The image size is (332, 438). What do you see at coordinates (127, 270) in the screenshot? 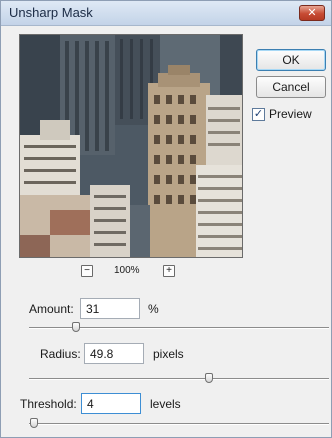
I see `zoom-level: 100%` at bounding box center [127, 270].